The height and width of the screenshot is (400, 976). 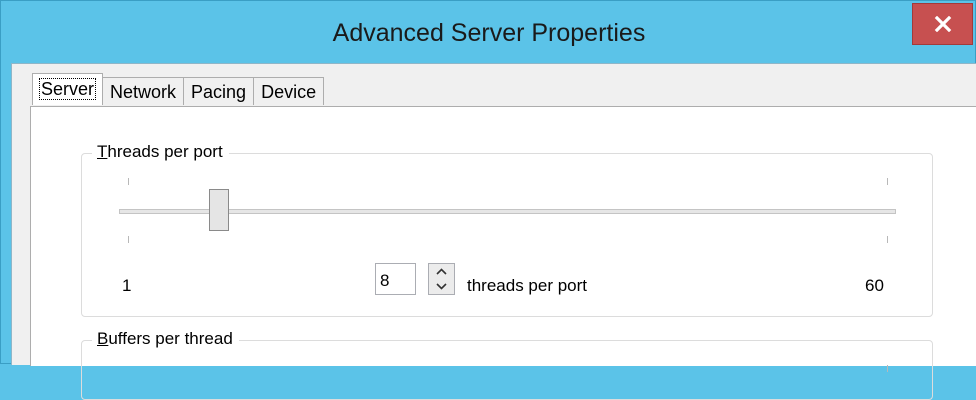 I want to click on close-icon, so click(x=942, y=24).